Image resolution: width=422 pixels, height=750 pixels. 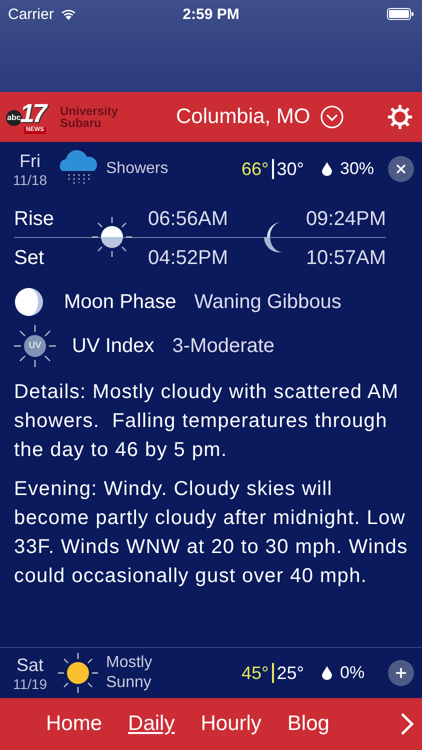 What do you see at coordinates (74, 724) in the screenshot?
I see `nav-tab: Home` at bounding box center [74, 724].